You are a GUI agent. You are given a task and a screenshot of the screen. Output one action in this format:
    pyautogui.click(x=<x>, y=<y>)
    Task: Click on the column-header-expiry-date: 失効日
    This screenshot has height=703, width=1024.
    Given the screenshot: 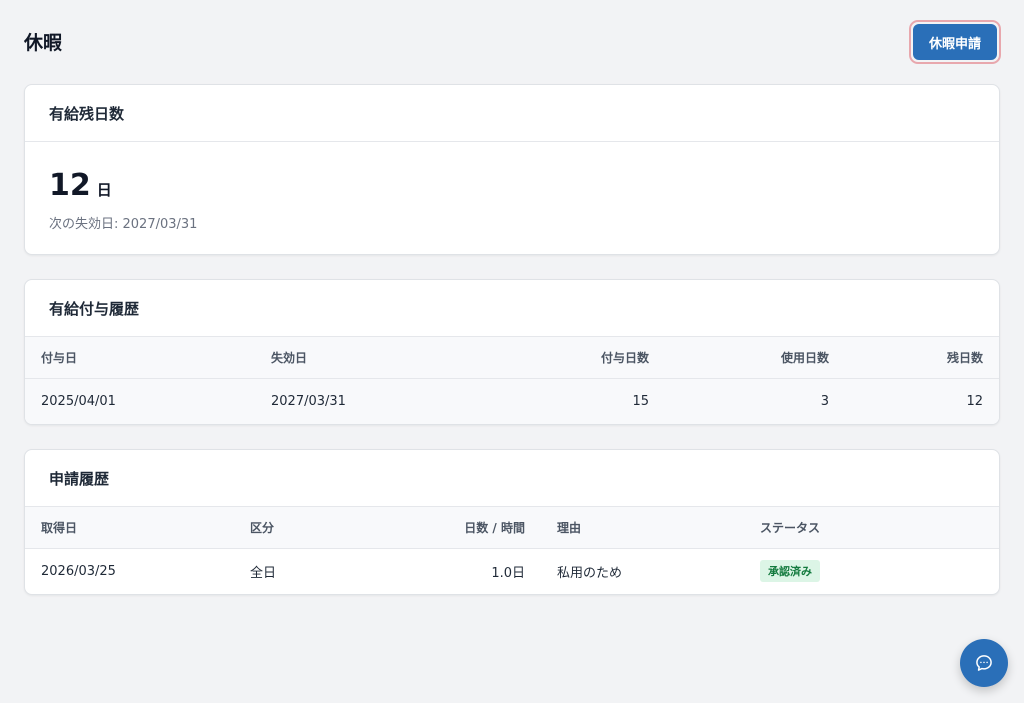 What is the action you would take?
    pyautogui.click(x=370, y=358)
    